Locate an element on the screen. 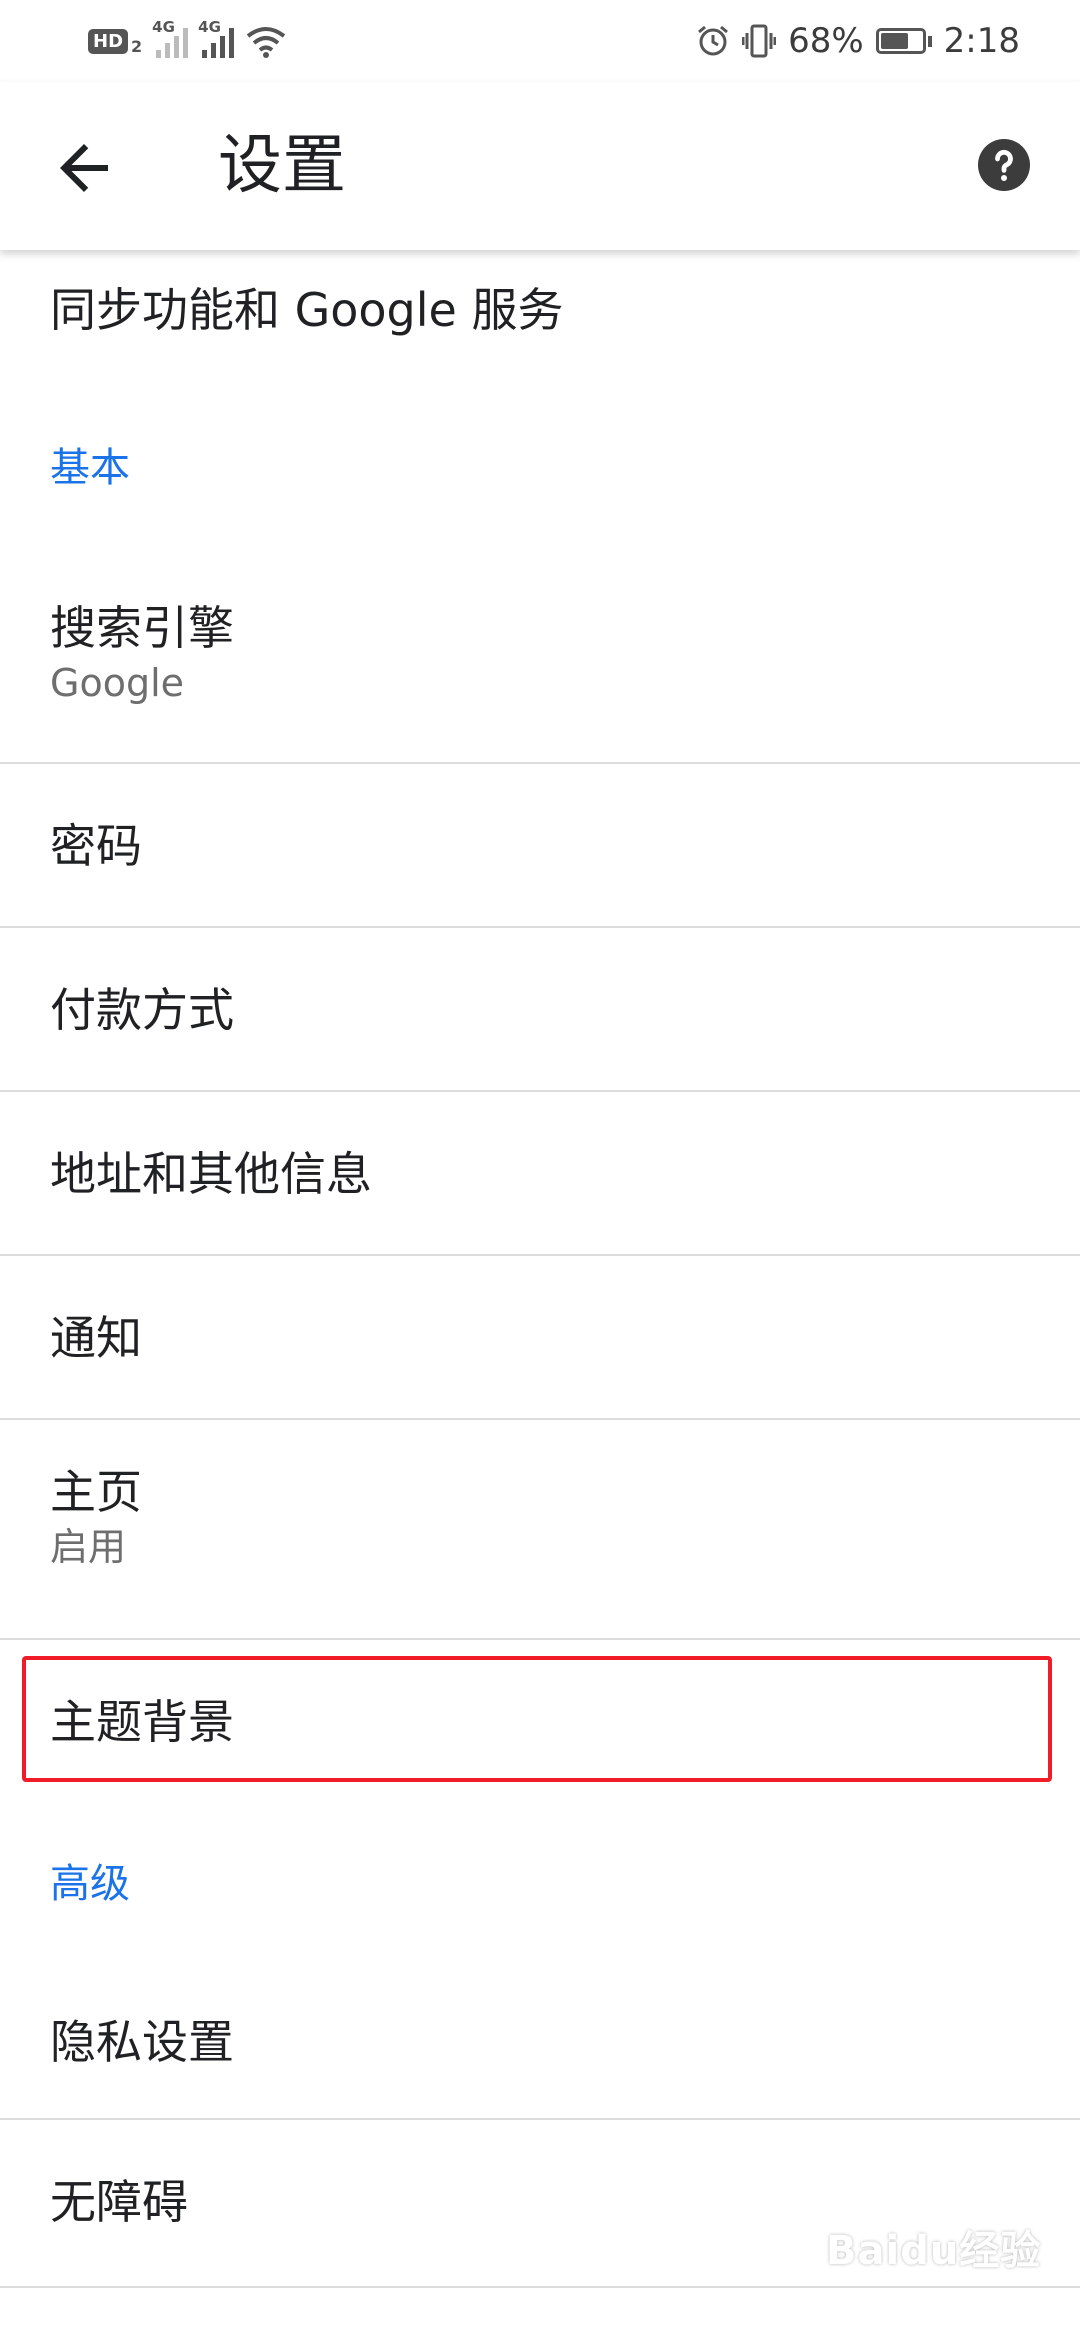 This screenshot has width=1080, height=2340. list-item-title: 隐私设置 is located at coordinates (142, 2042).